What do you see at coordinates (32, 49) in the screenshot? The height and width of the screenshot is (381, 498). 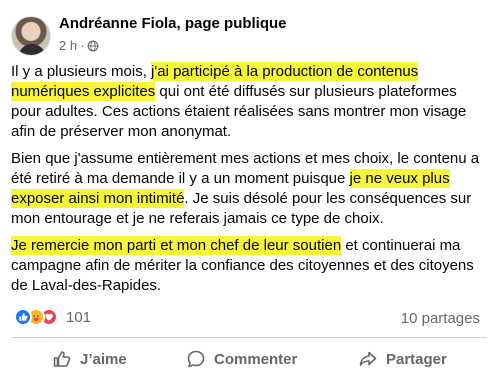 I see `avatar-shoulders` at bounding box center [32, 49].